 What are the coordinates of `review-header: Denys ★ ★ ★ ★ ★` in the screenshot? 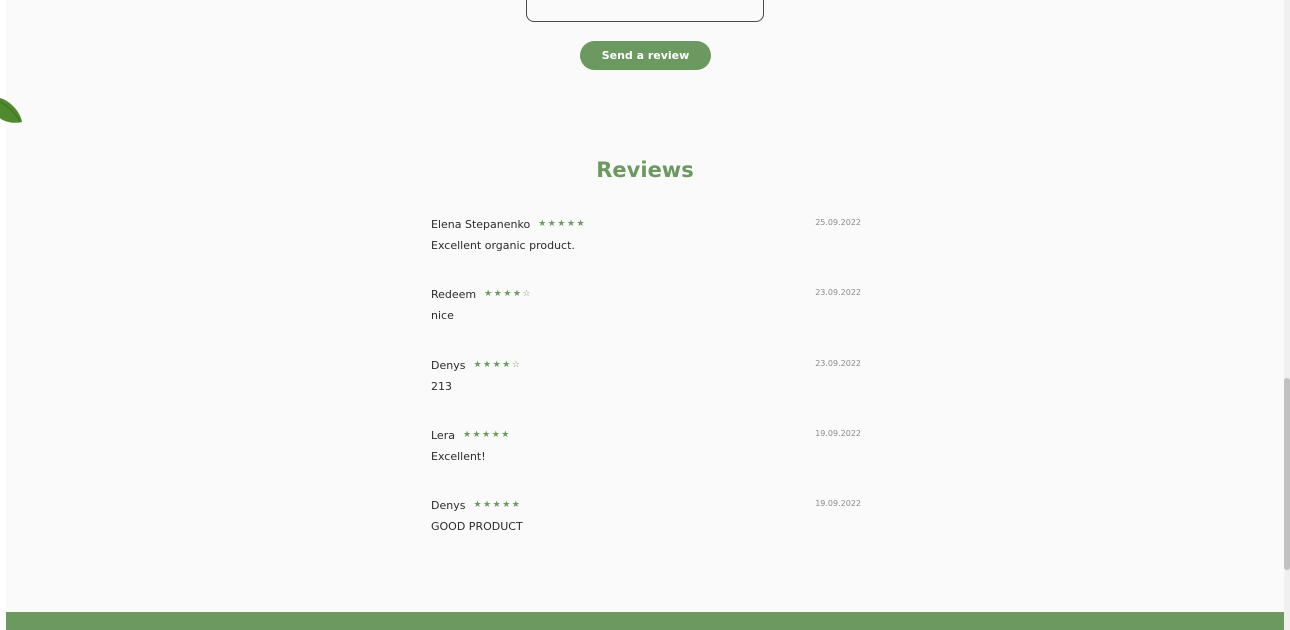 It's located at (476, 505).